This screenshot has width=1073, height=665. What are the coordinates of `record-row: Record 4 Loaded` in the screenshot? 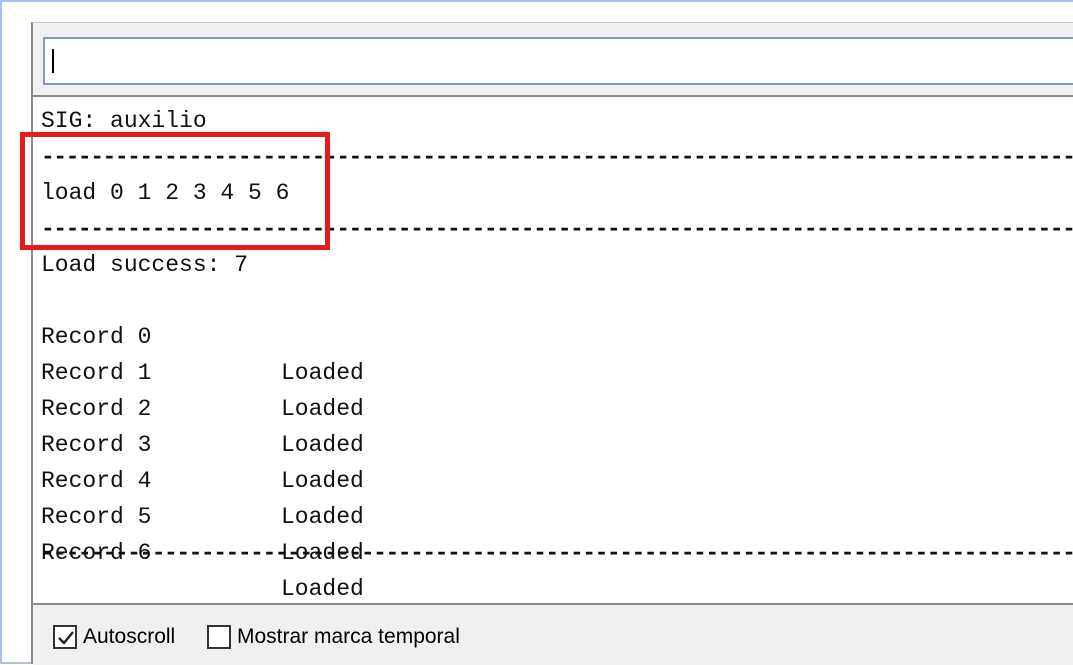 It's located at (241, 478).